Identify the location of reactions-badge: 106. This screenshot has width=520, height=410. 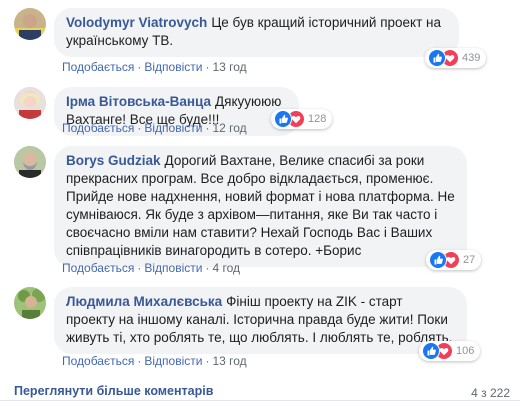
(450, 351).